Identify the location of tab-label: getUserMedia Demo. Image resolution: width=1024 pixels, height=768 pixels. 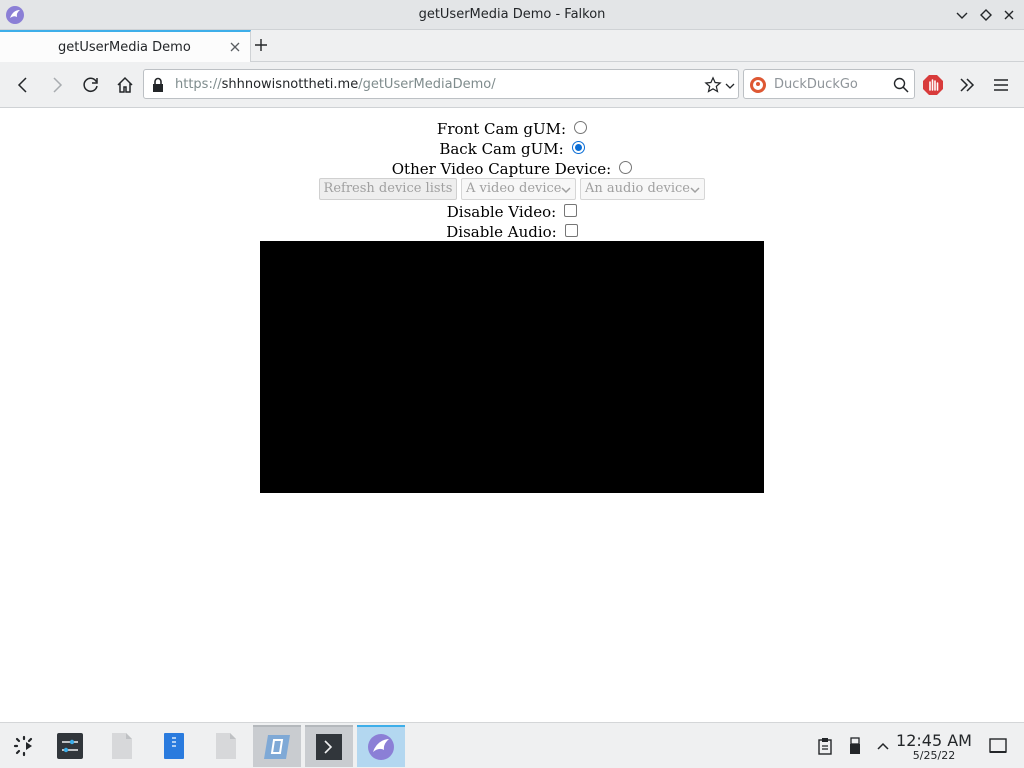
(124, 47).